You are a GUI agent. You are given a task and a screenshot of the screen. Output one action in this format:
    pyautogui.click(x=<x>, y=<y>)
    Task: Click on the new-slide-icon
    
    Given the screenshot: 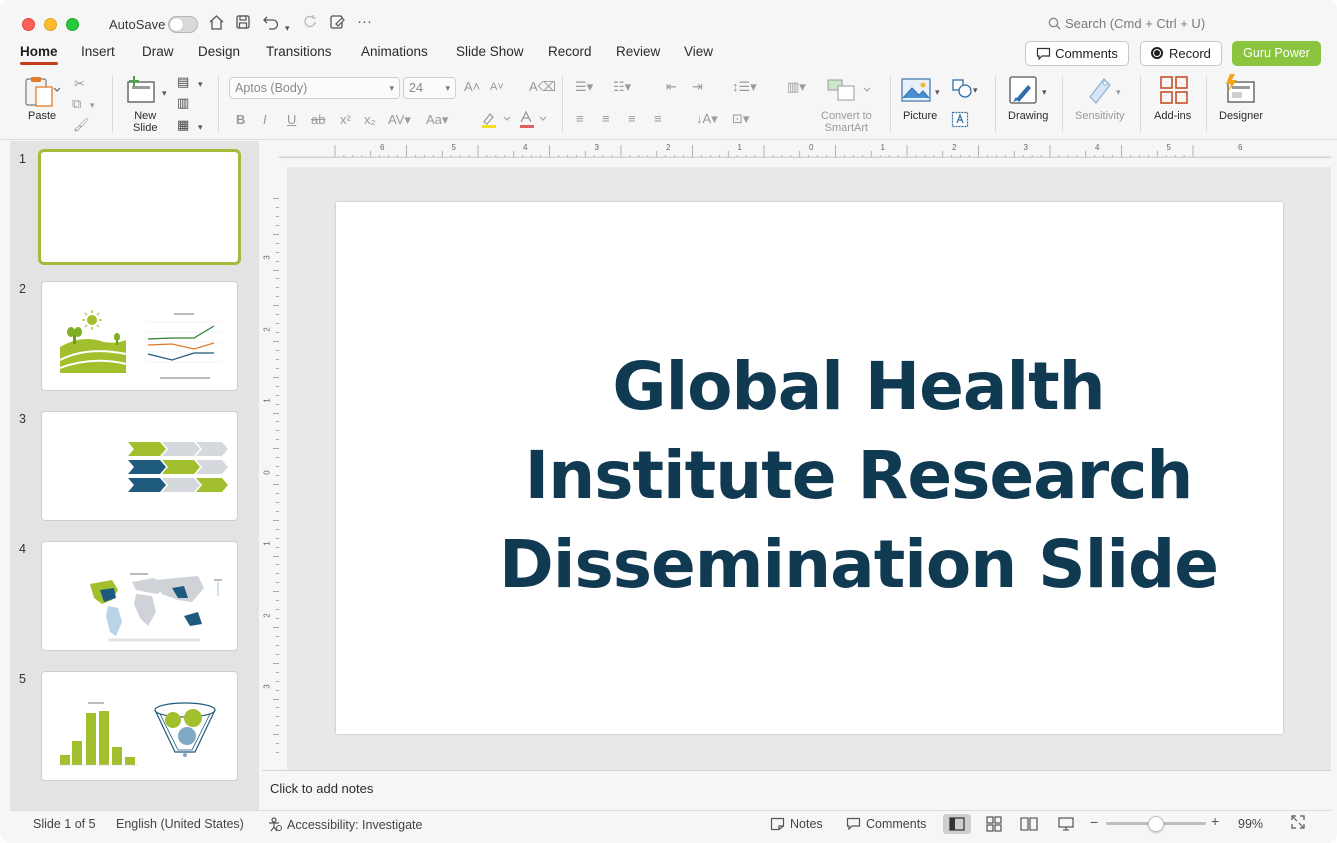 What is the action you would take?
    pyautogui.click(x=143, y=92)
    